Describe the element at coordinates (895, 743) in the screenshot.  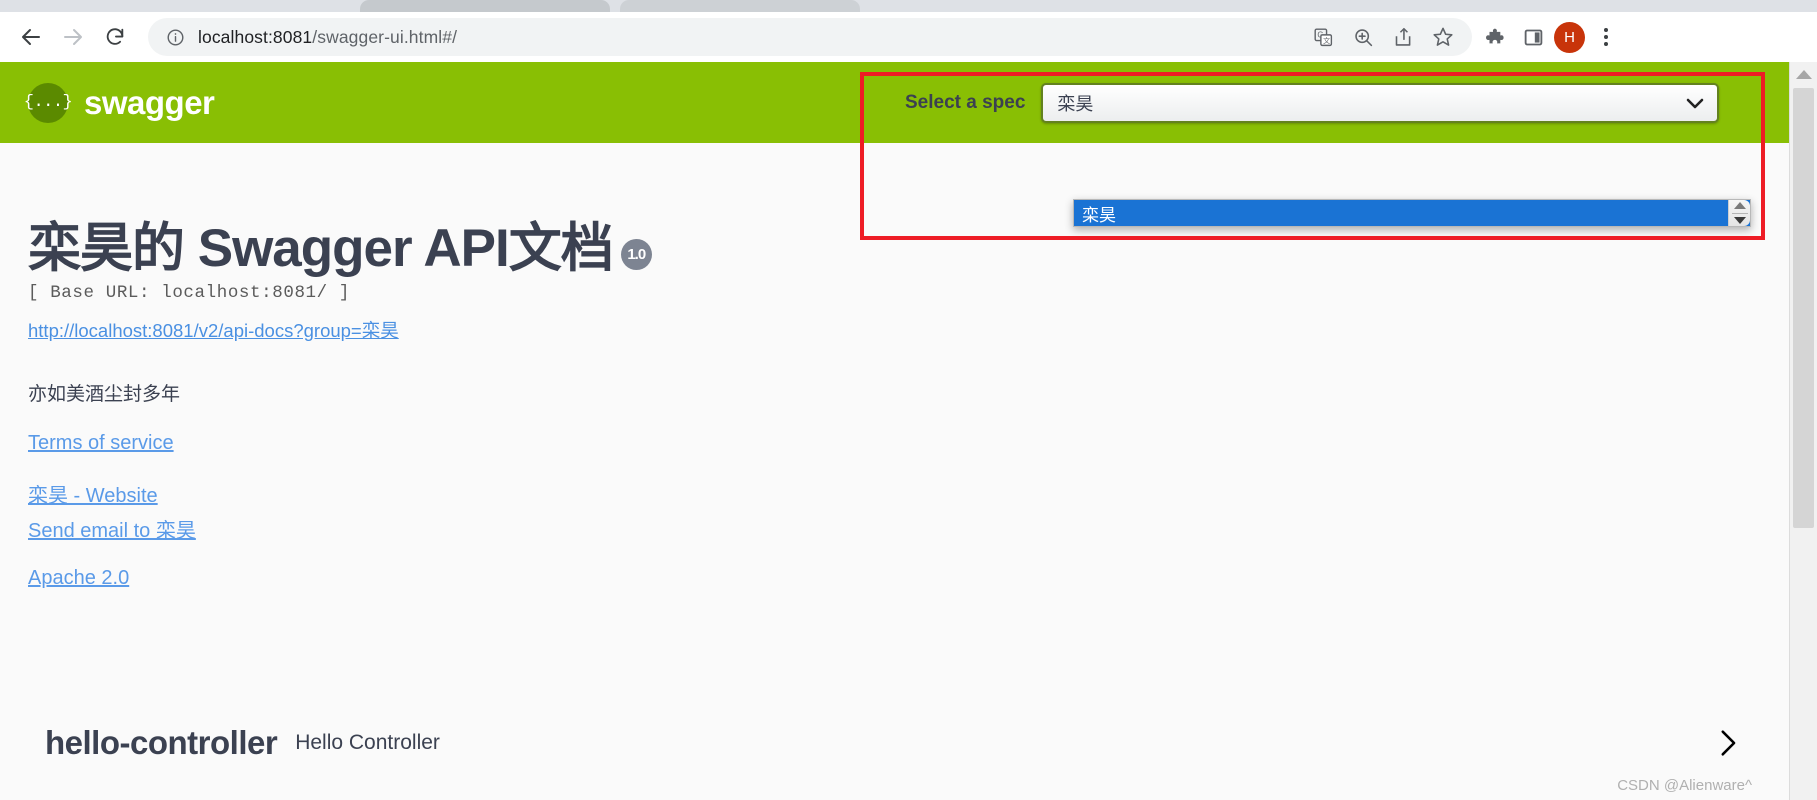
I see `tag-section-hello-controller: hello-controller Hello Controller` at that location.